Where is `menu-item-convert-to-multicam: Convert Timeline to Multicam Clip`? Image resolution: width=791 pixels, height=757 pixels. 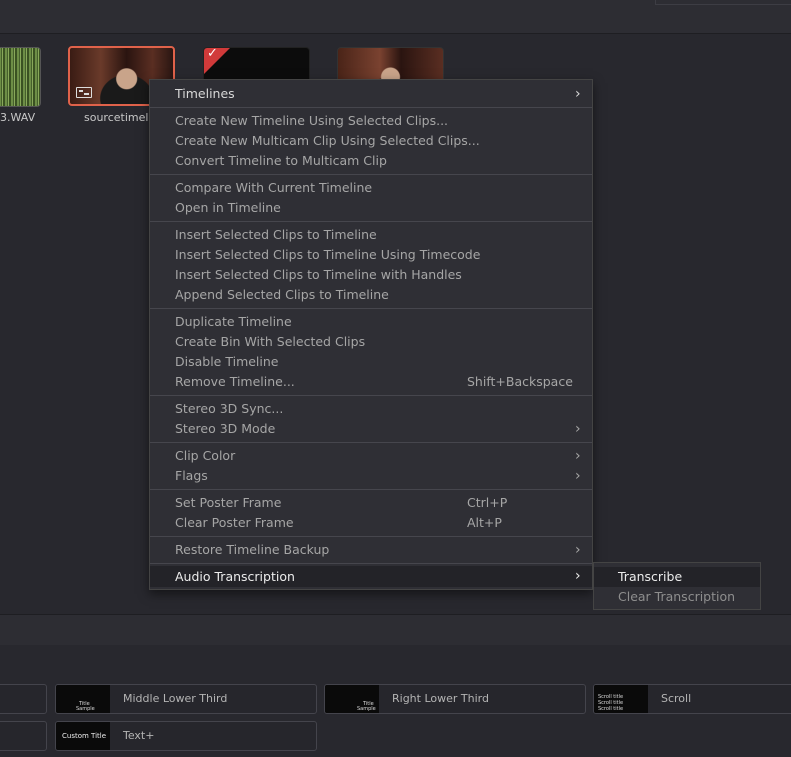
menu-item-convert-to-multicam: Convert Timeline to Multicam Clip is located at coordinates (371, 161).